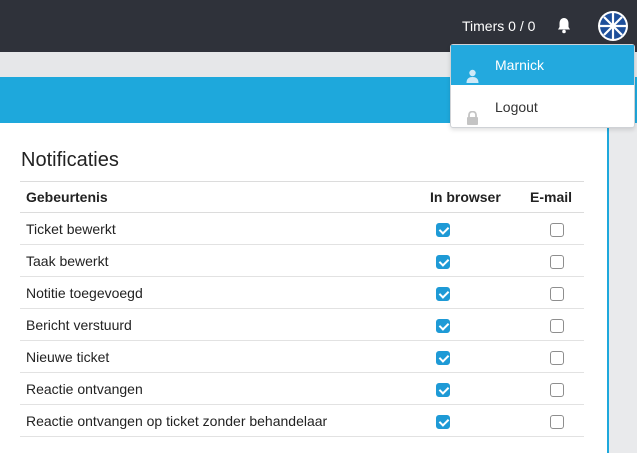 The height and width of the screenshot is (453, 637). I want to click on table-row: Taak bewerkt, so click(302, 260).